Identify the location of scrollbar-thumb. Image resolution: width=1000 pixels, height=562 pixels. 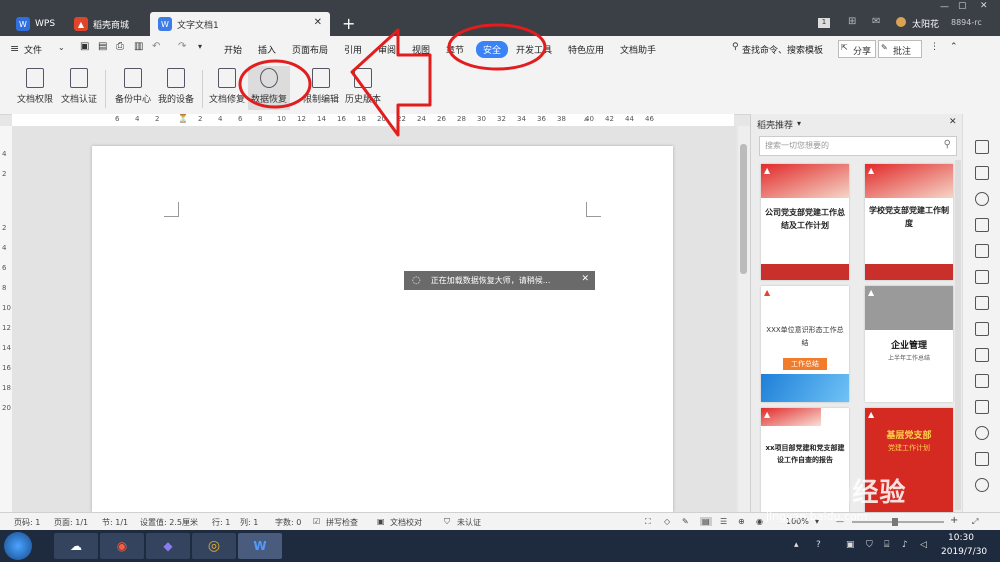
(743, 209).